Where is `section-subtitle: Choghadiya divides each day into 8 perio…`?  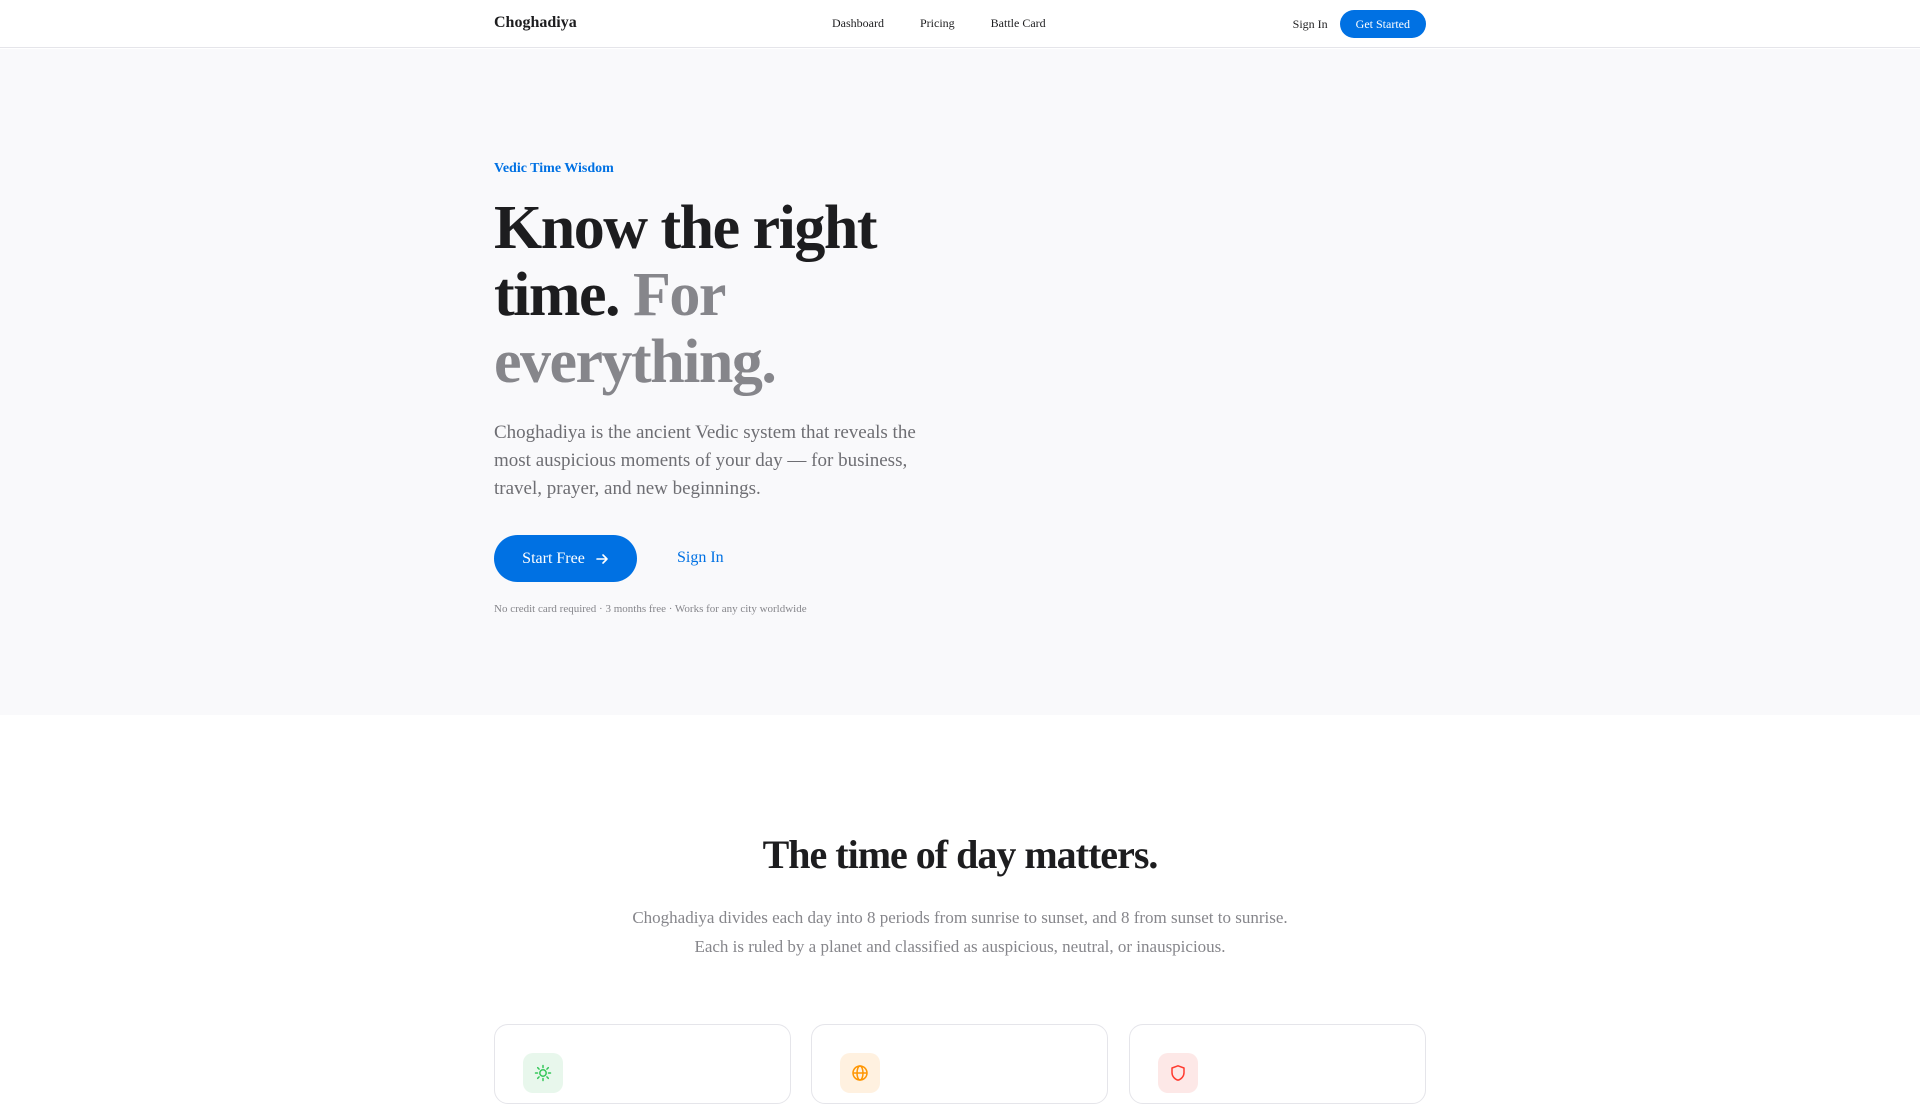 section-subtitle: Choghadiya divides each day into 8 perio… is located at coordinates (960, 932).